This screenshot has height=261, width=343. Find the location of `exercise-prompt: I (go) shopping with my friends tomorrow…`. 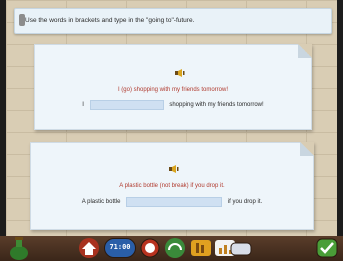

exercise-prompt: I (go) shopping with my friends tomorrow… is located at coordinates (173, 90).